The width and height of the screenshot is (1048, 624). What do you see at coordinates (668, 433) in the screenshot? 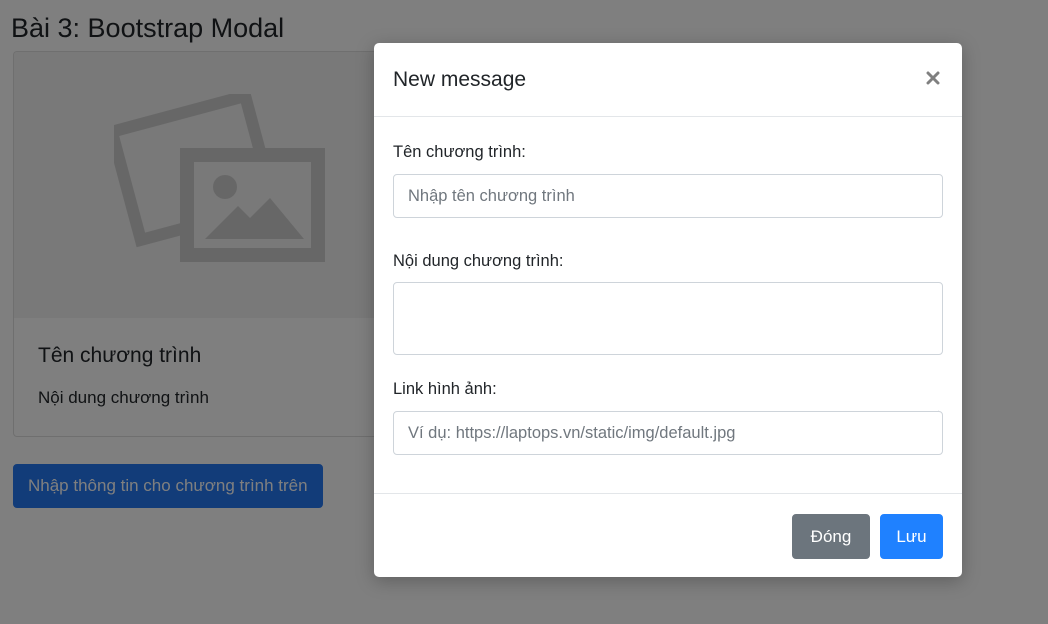
I see `image-link-input` at bounding box center [668, 433].